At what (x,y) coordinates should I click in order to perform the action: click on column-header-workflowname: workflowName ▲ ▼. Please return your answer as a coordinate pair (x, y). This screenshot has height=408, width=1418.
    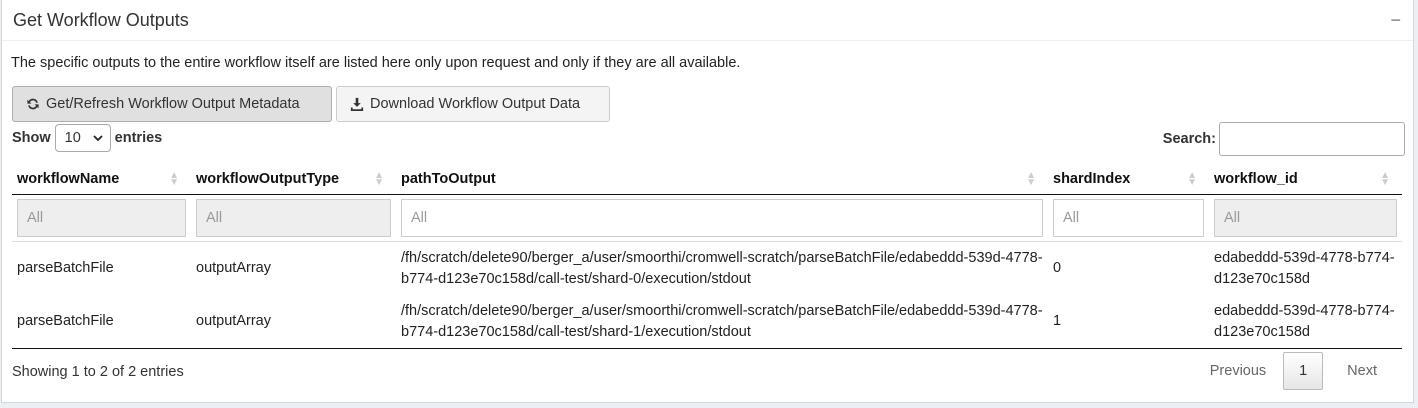
    Looking at the image, I should click on (101, 178).